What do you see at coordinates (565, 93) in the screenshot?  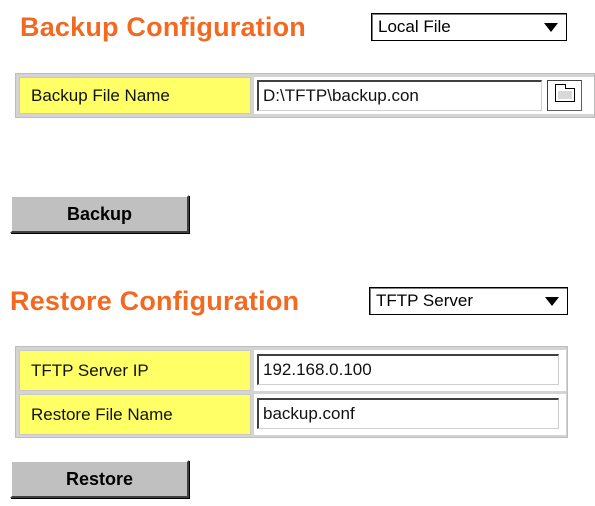 I see `folder-icon` at bounding box center [565, 93].